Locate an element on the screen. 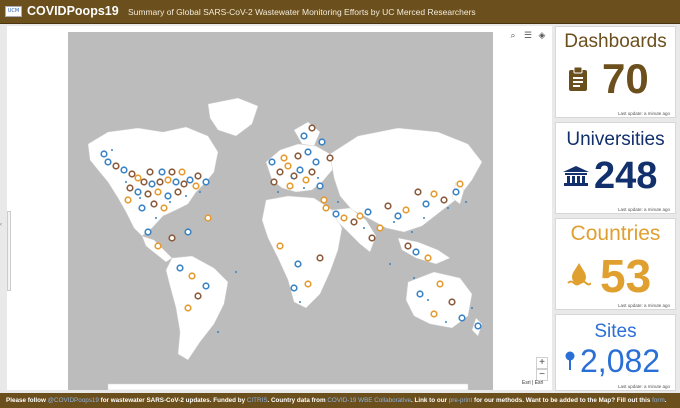  dashboards-count: 70 is located at coordinates (625, 78).